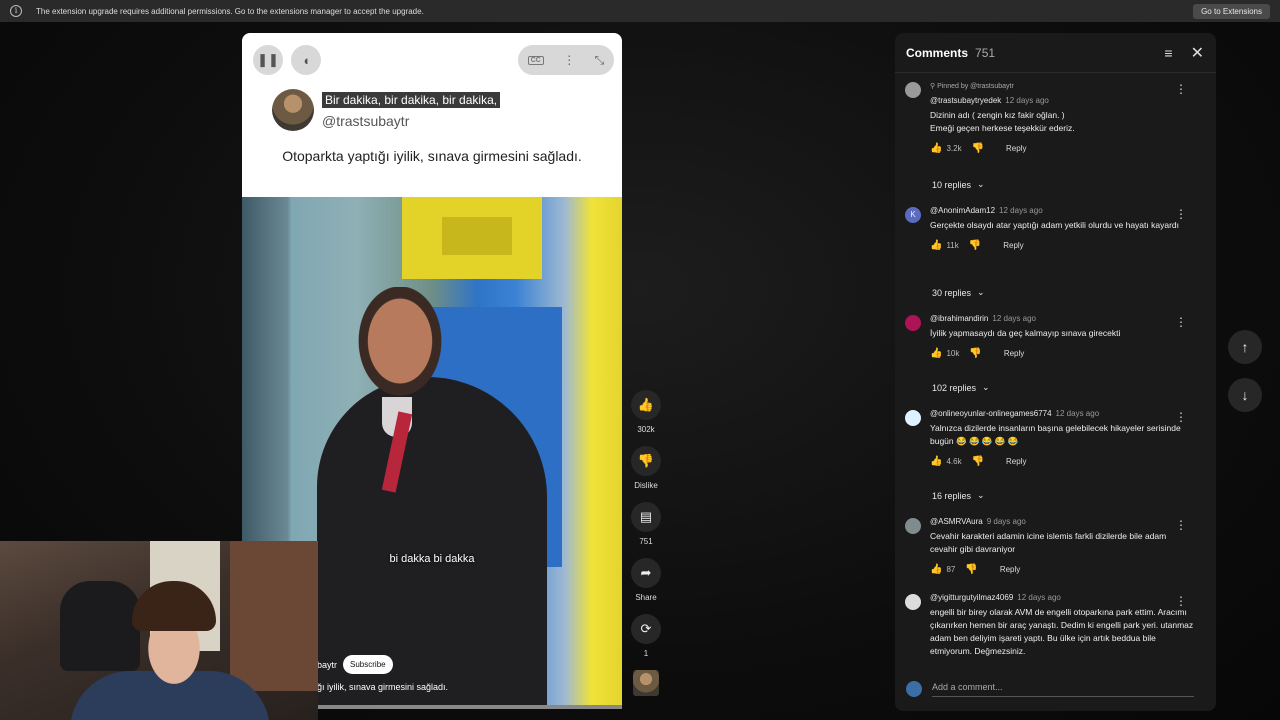 Image resolution: width=1280 pixels, height=720 pixels. What do you see at coordinates (569, 60) in the screenshot?
I see `more-options-icon: ⋮` at bounding box center [569, 60].